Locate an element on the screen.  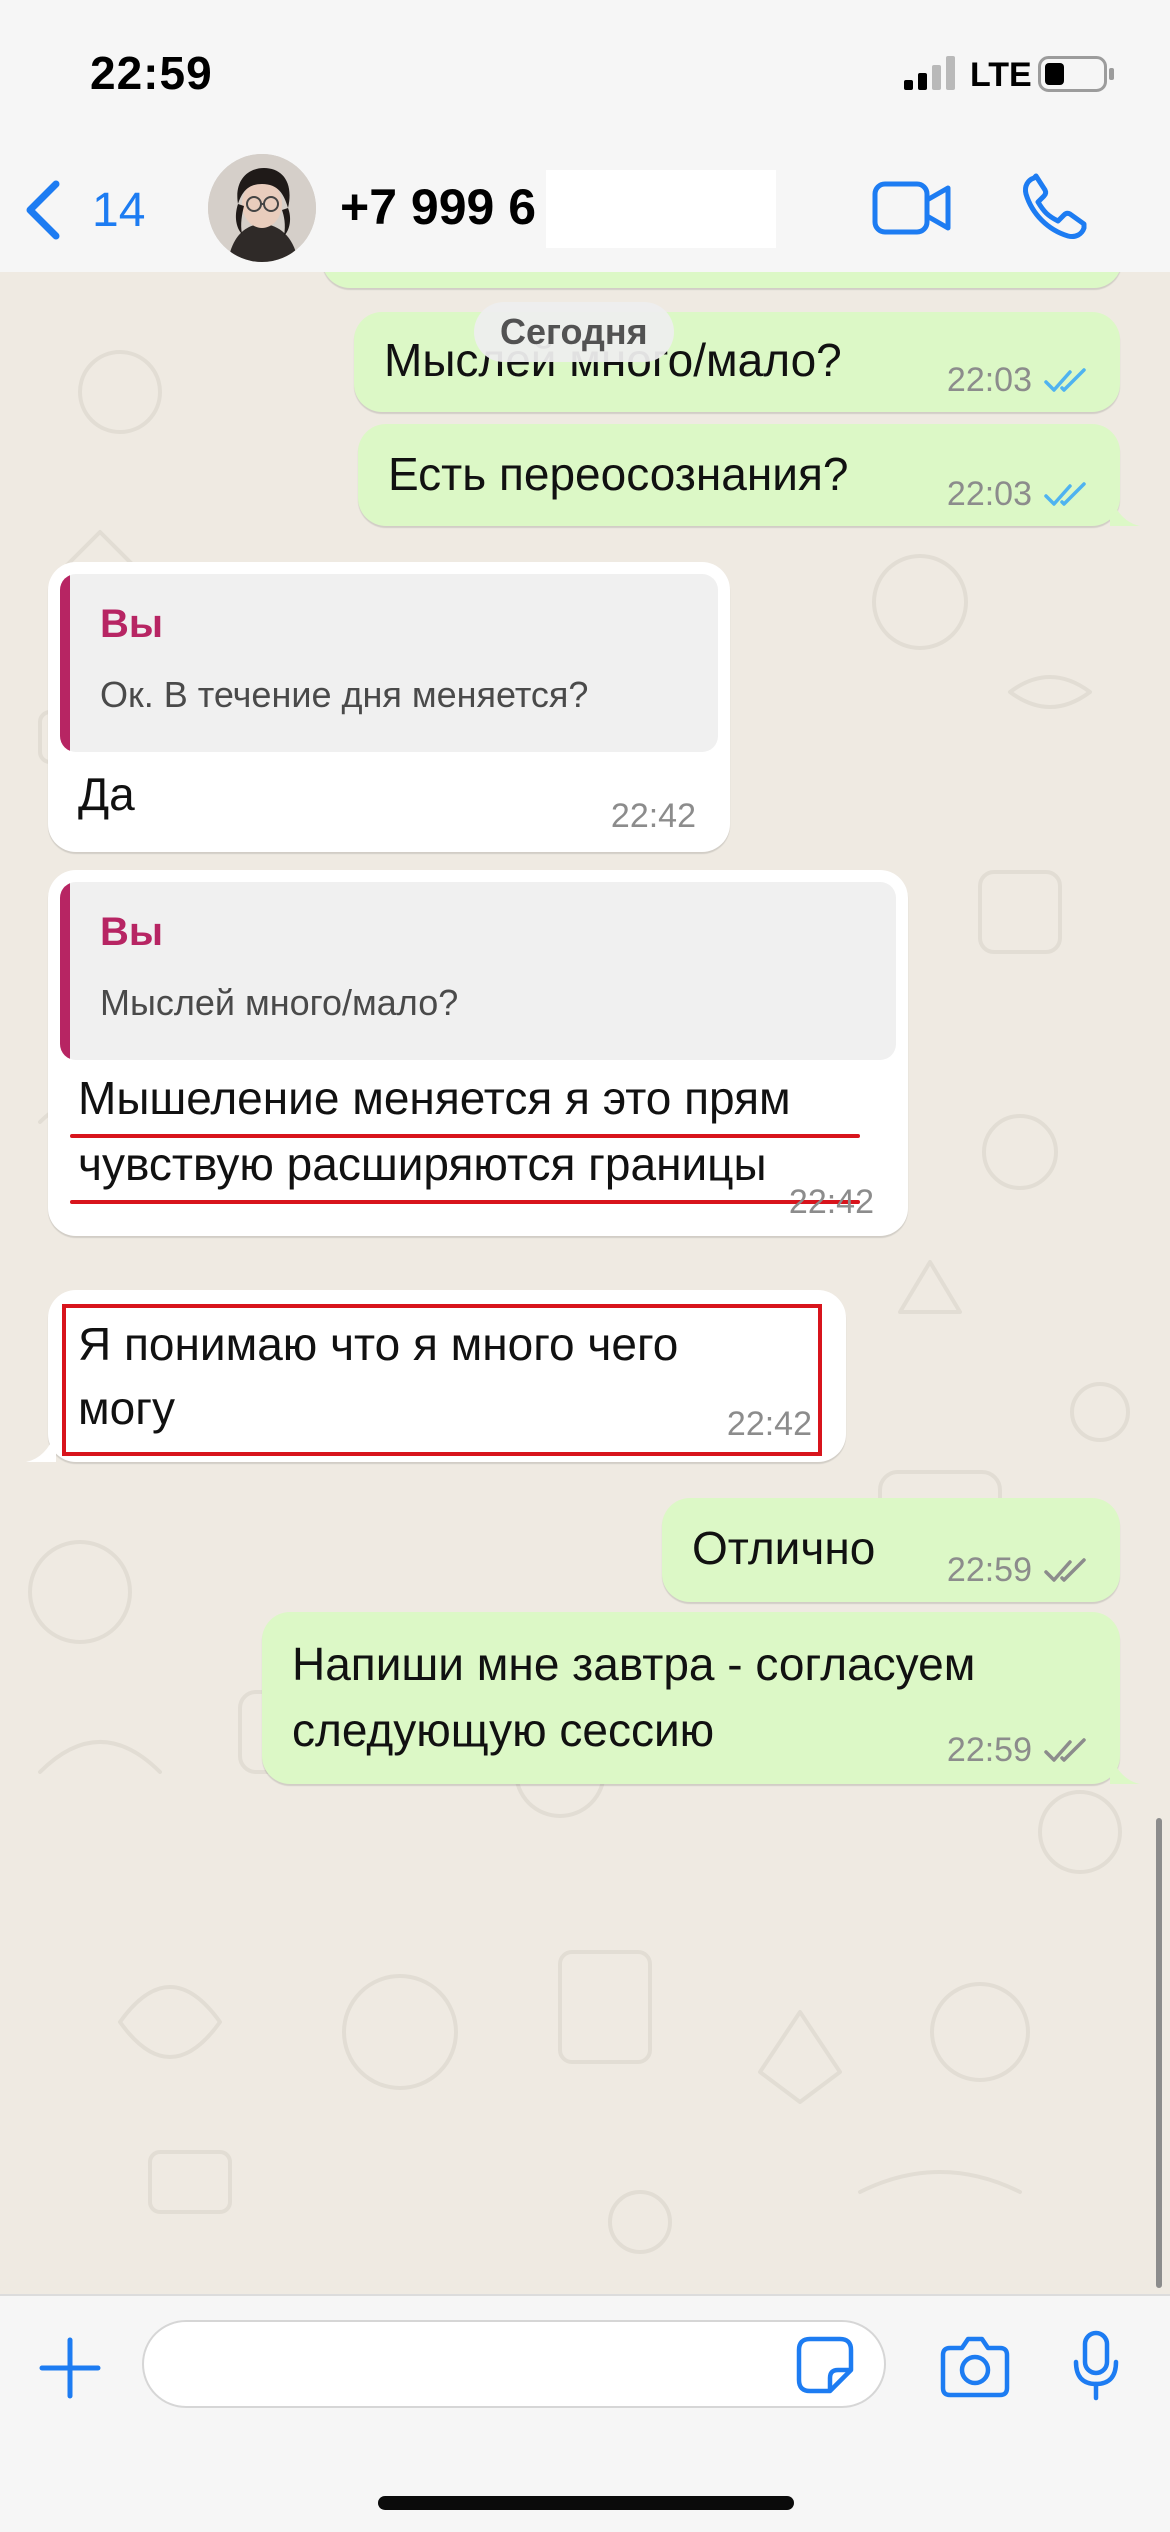
unread-chats-count: 14 is located at coordinates (119, 210).